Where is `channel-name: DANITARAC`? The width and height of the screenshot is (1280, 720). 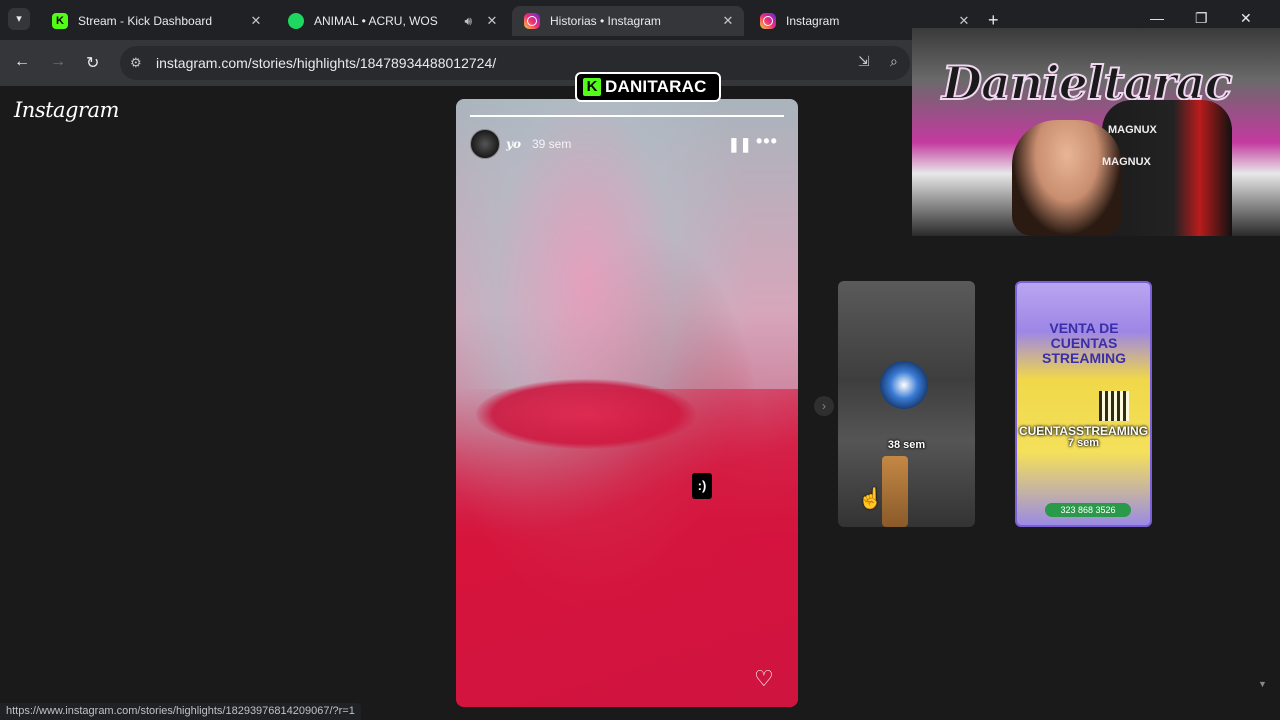
channel-name: DANITARAC is located at coordinates (656, 86).